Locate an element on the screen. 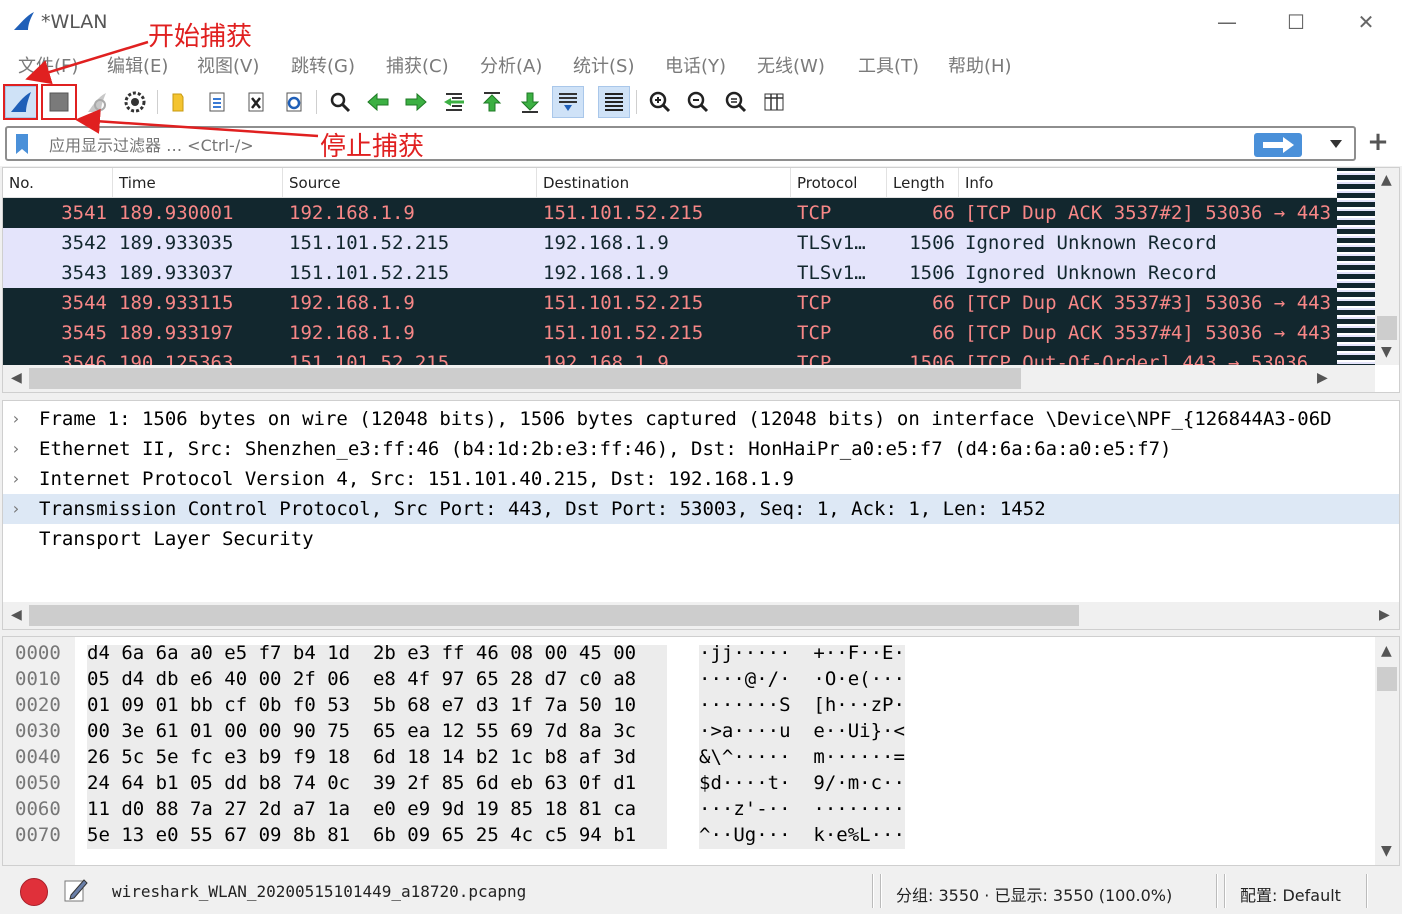 This screenshot has height=914, width=1402. details-horizontal-scrollbar: ◀ ▶ is located at coordinates (701, 615).